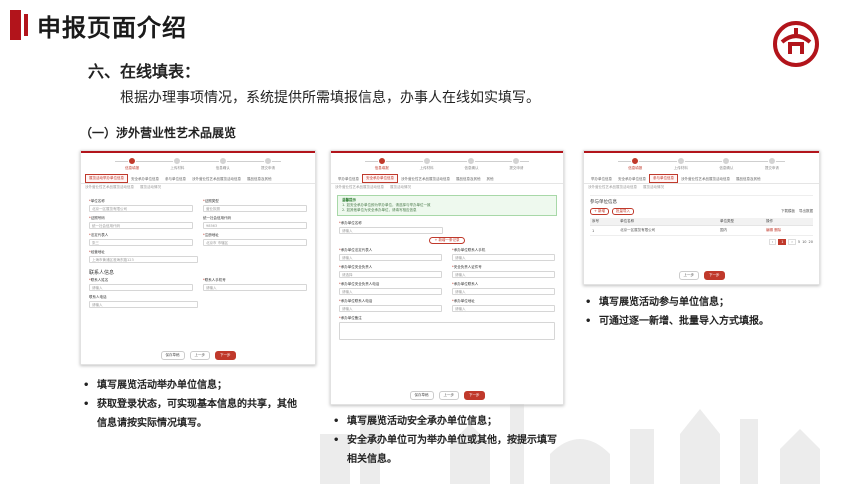 This screenshot has height=484, width=860. Describe the element at coordinates (788, 211) in the screenshot. I see `download-template-link: 下载模板` at that location.